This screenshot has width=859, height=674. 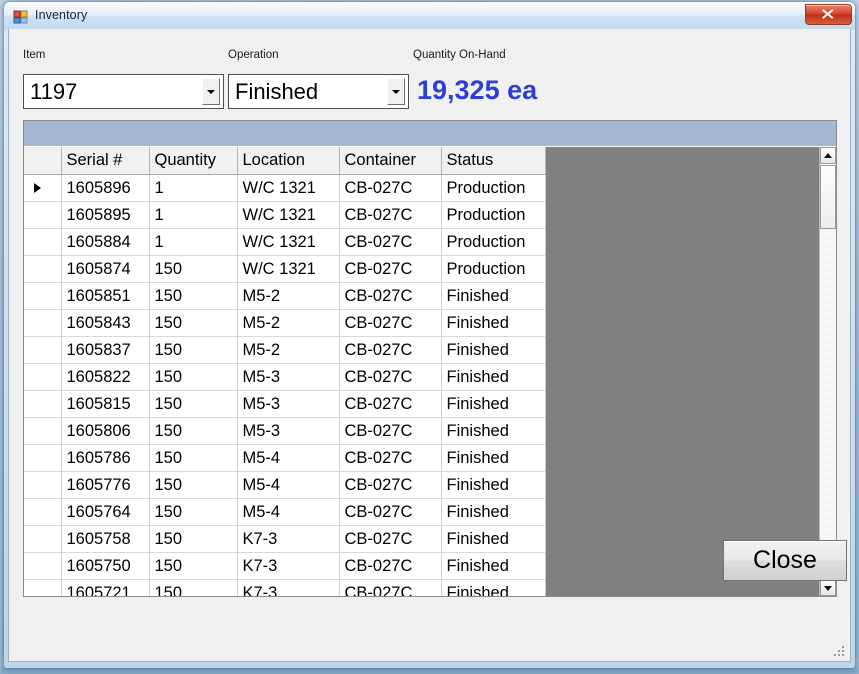 I want to click on table-row: 1605758 150 K7-3 CB-027C Finished, so click(x=285, y=539).